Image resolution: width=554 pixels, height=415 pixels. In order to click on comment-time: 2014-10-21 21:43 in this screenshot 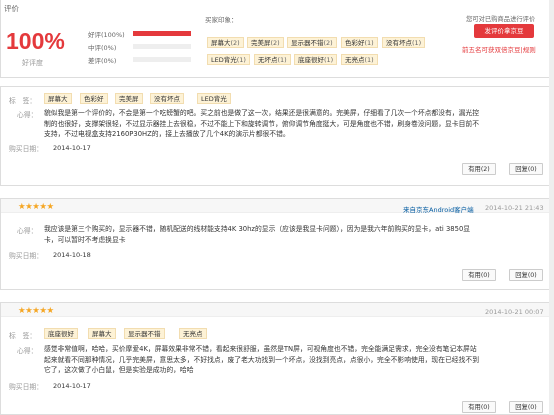, I will do `click(514, 208)`.